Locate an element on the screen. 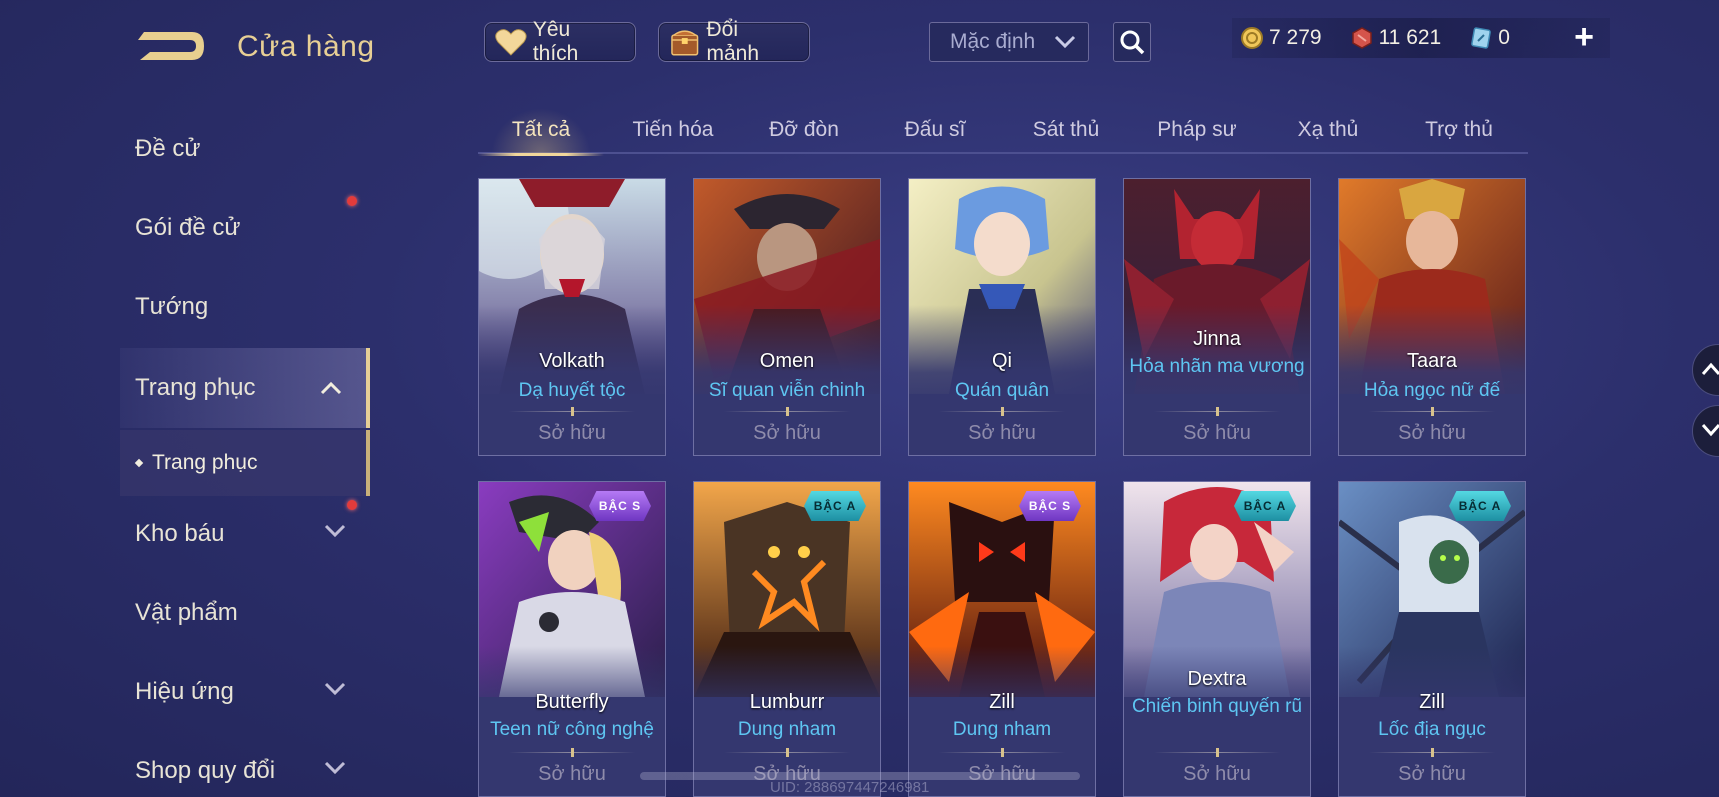 This screenshot has width=1719, height=797. sidebar-item-label: Kho báu is located at coordinates (180, 533).